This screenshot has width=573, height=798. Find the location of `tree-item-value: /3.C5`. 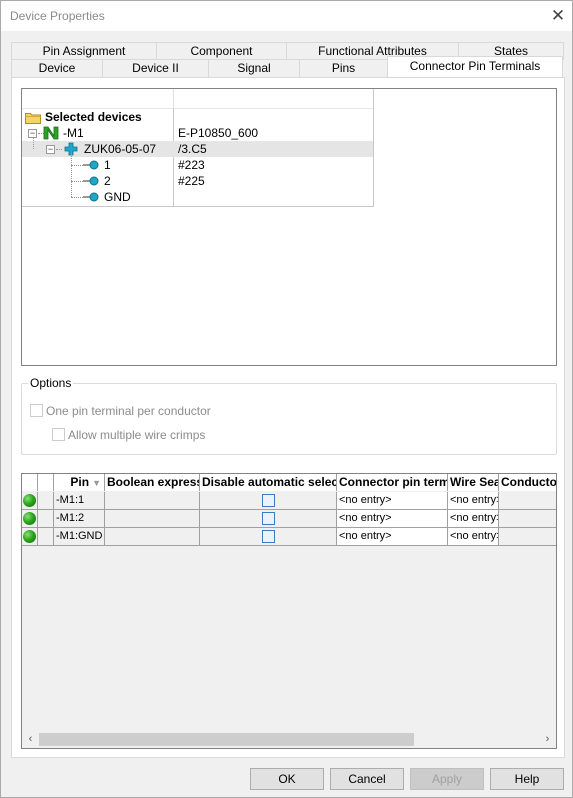

tree-item-value: /3.C5 is located at coordinates (192, 149).